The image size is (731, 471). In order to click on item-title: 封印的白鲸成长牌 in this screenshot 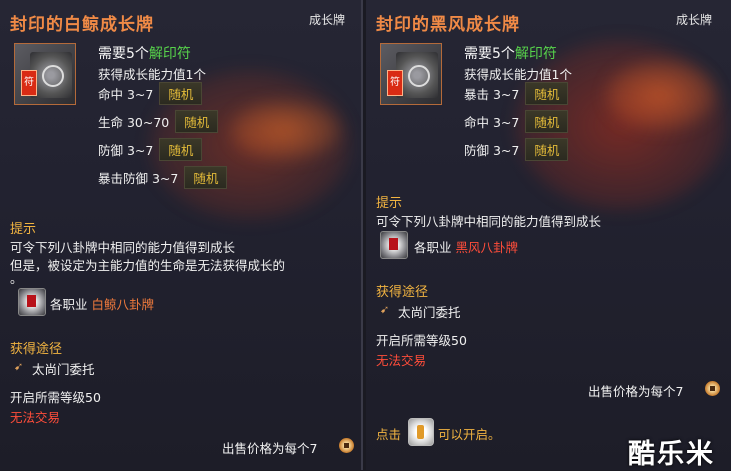, I will do `click(82, 25)`.